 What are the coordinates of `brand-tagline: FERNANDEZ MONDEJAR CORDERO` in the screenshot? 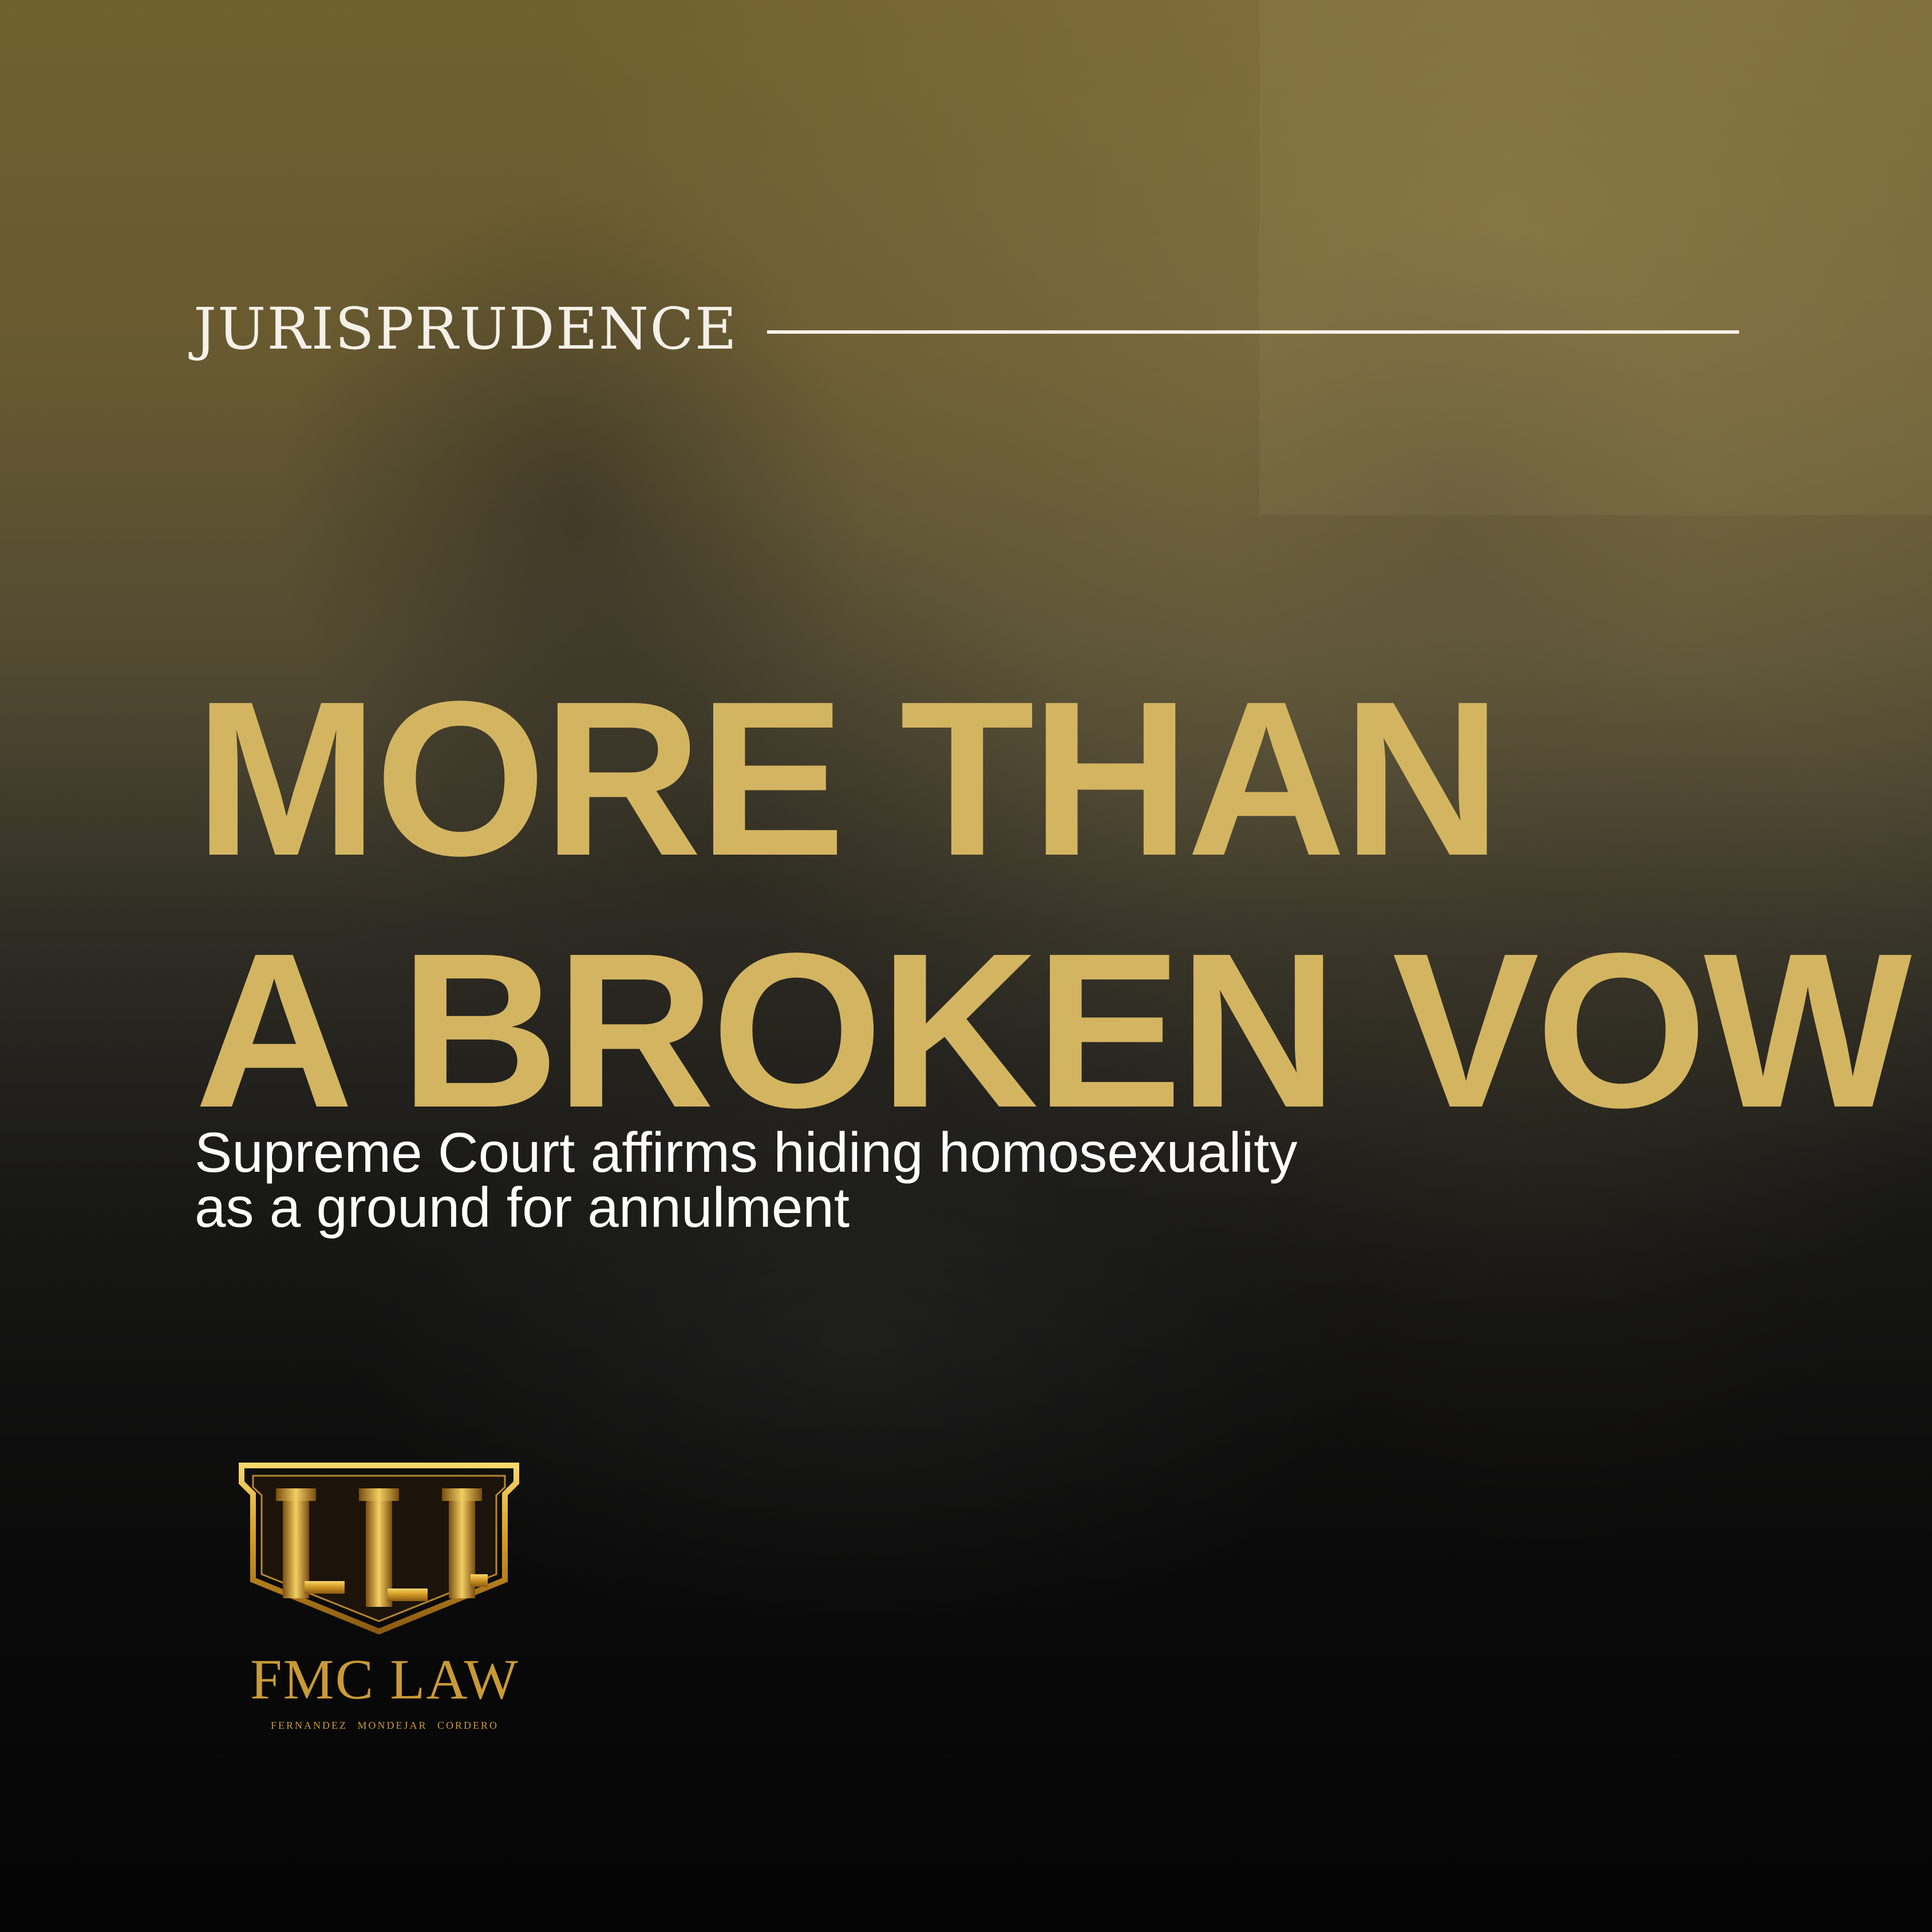 It's located at (384, 1725).